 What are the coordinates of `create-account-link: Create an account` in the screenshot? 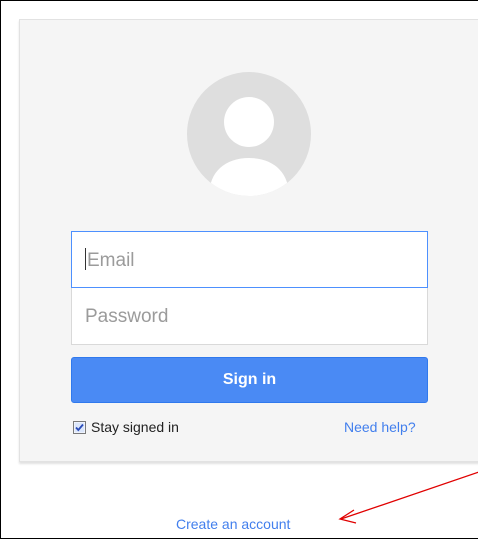 It's located at (233, 524).